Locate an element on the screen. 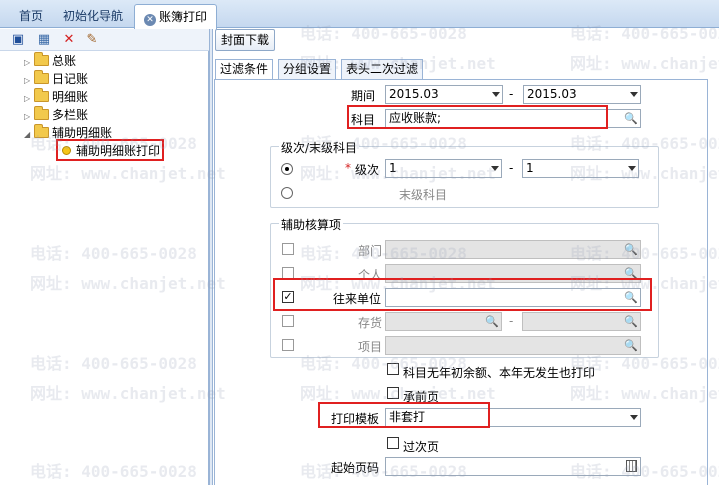  level-radio is located at coordinates (287, 169).